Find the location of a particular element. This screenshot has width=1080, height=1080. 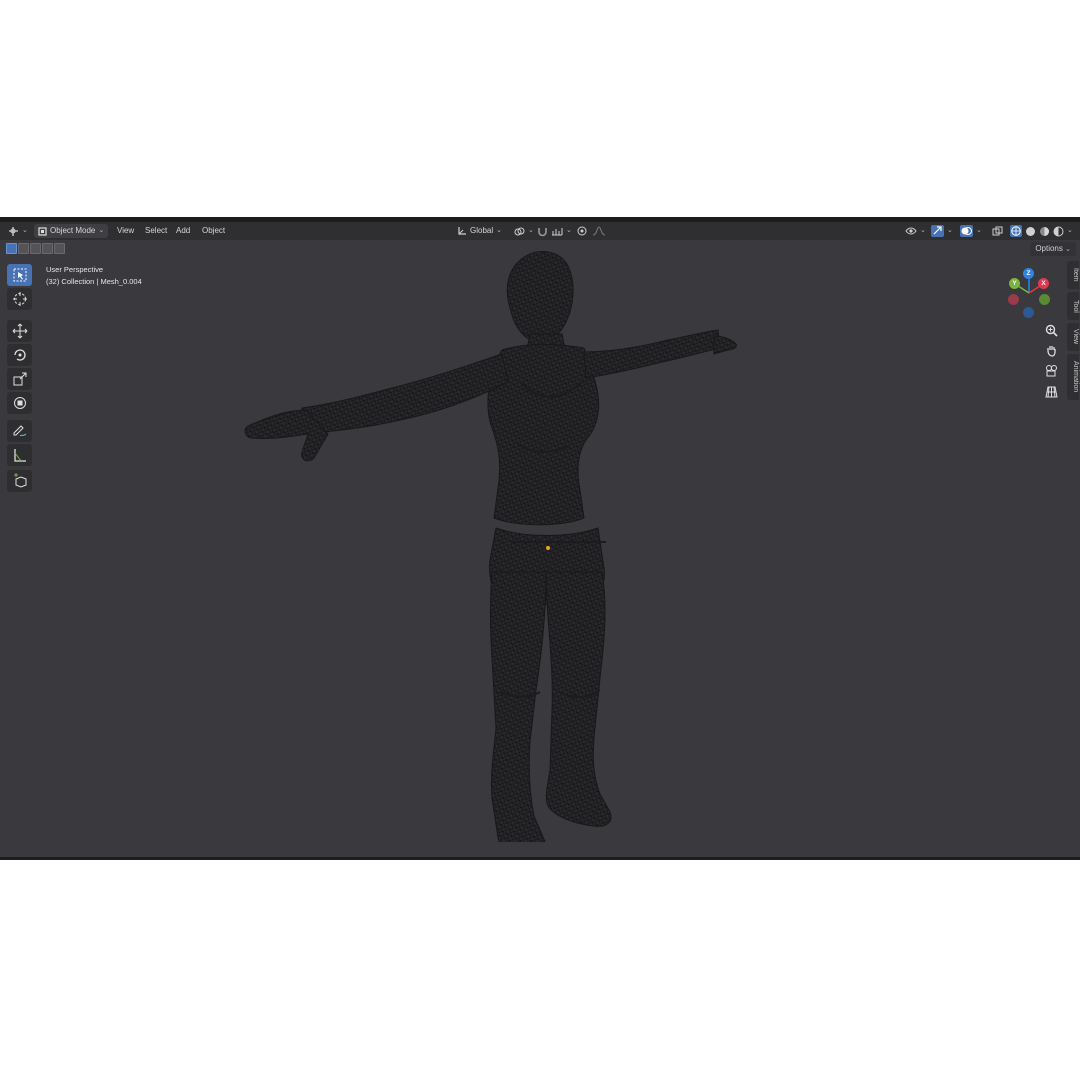

xray-icon is located at coordinates (997, 230).